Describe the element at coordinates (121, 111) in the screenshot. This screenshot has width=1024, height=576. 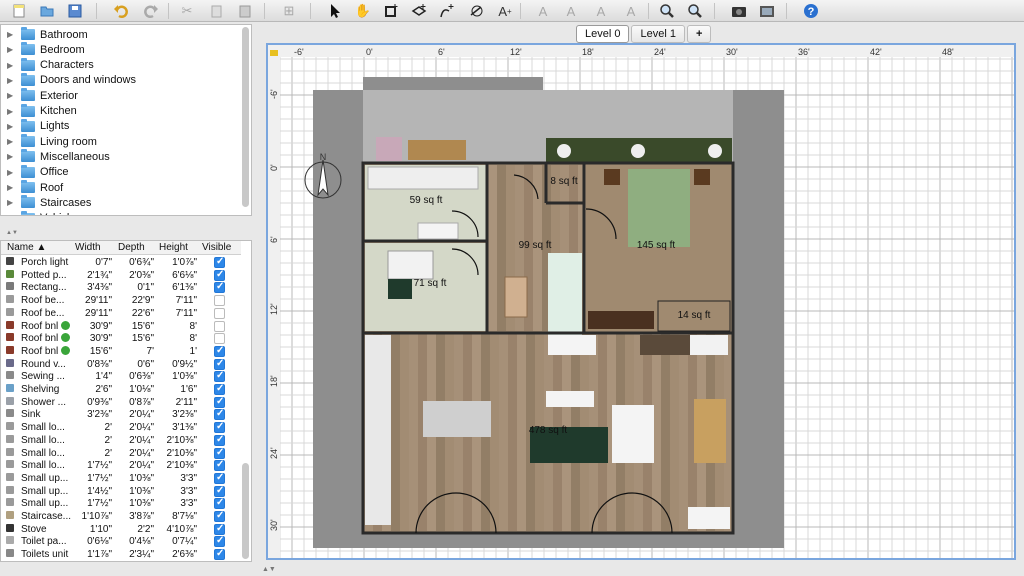
I see `catalog-category-kitchen: ▶ Kitchen` at that location.